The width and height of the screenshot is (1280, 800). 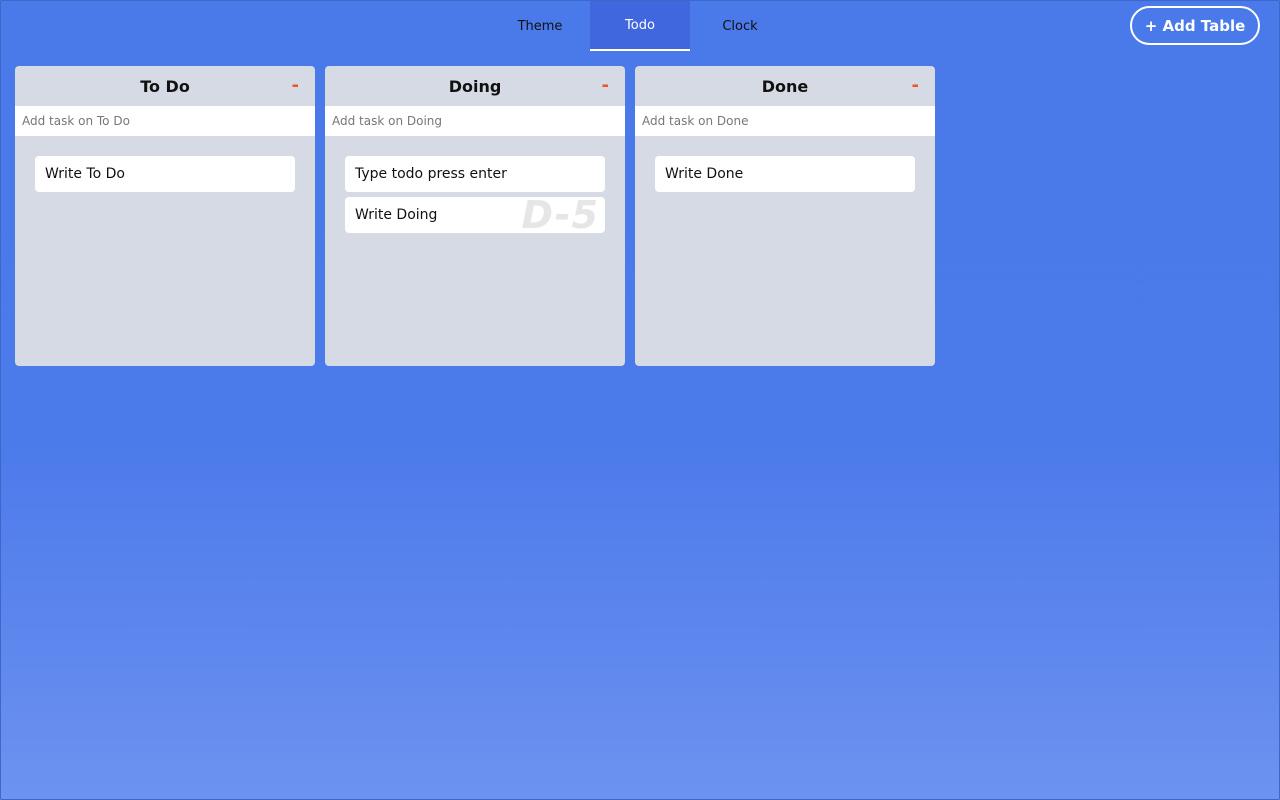 I want to click on task-text: Type todo press enter, so click(x=431, y=174).